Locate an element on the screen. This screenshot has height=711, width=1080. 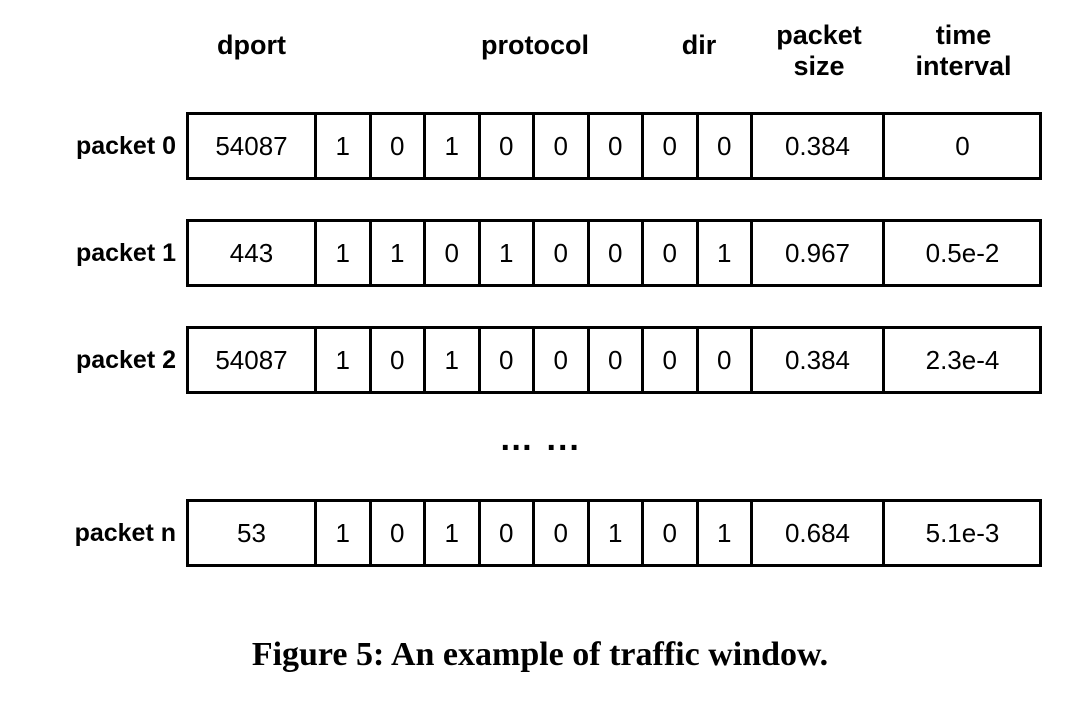
cell-time-interval: 0 is located at coordinates (962, 145).